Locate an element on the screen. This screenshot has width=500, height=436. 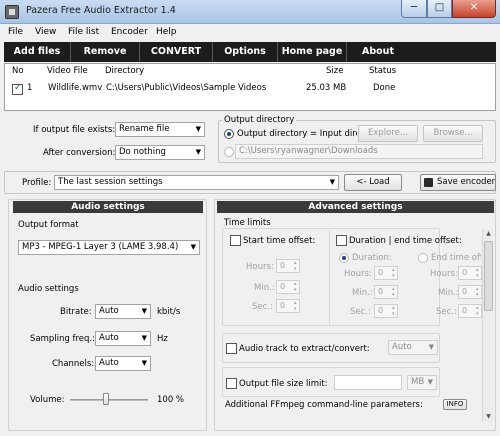
time-limits-title: Time limits is located at coordinates (247, 223).